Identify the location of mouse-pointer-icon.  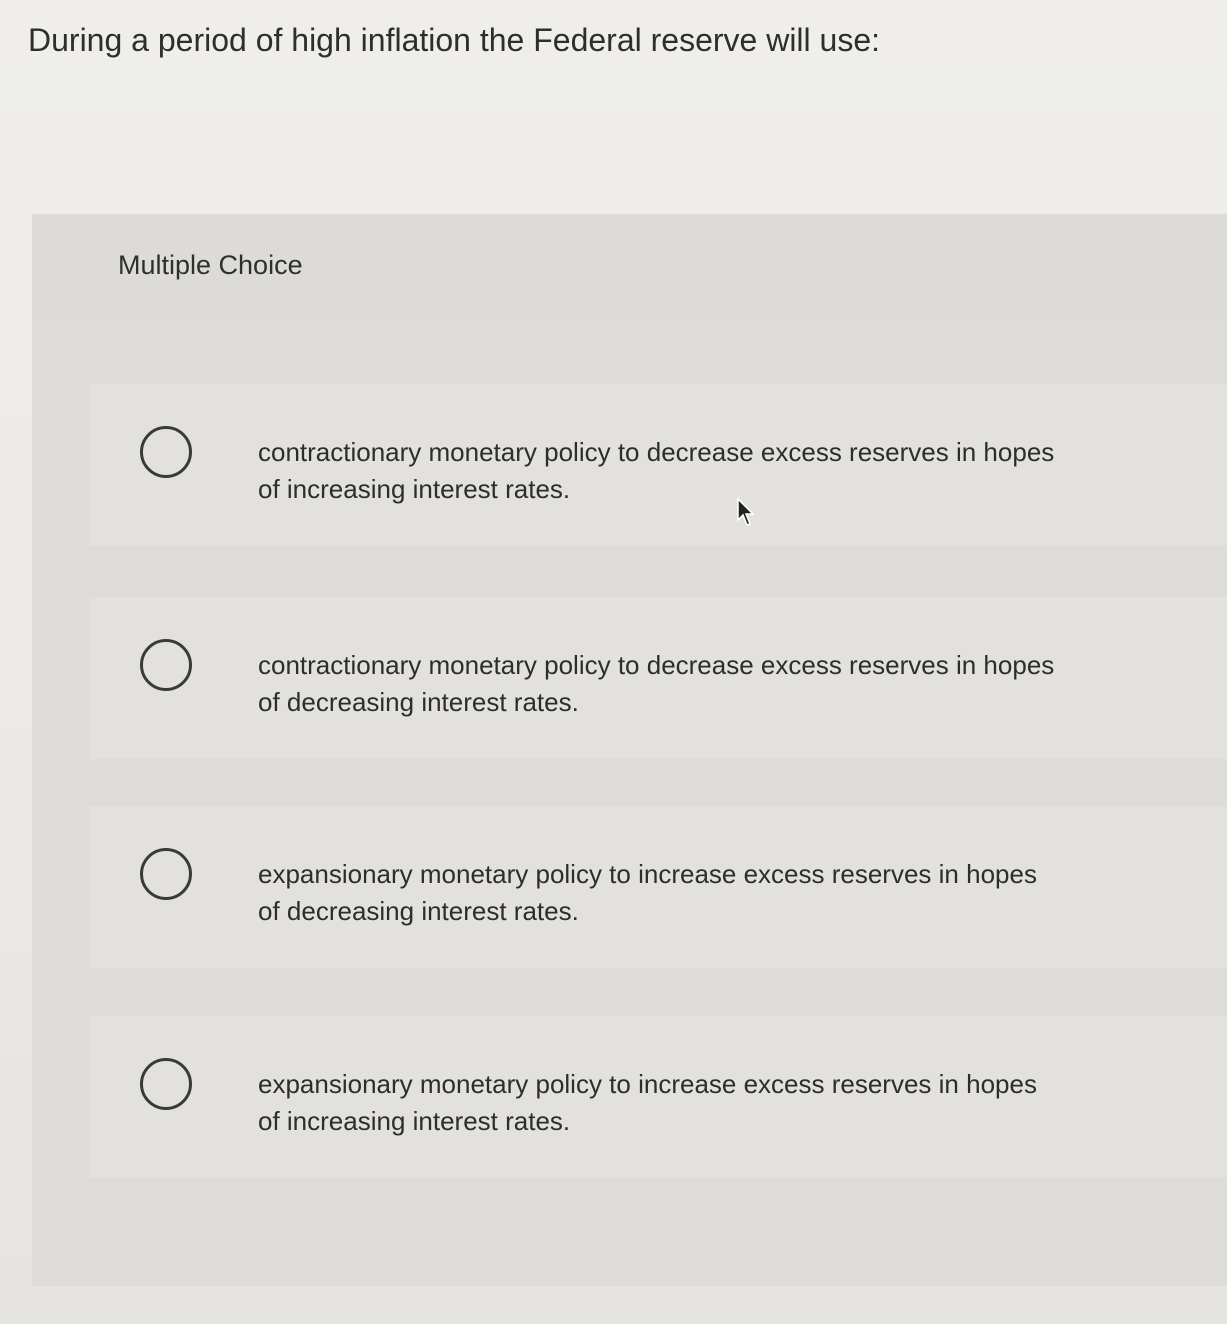
(746, 512).